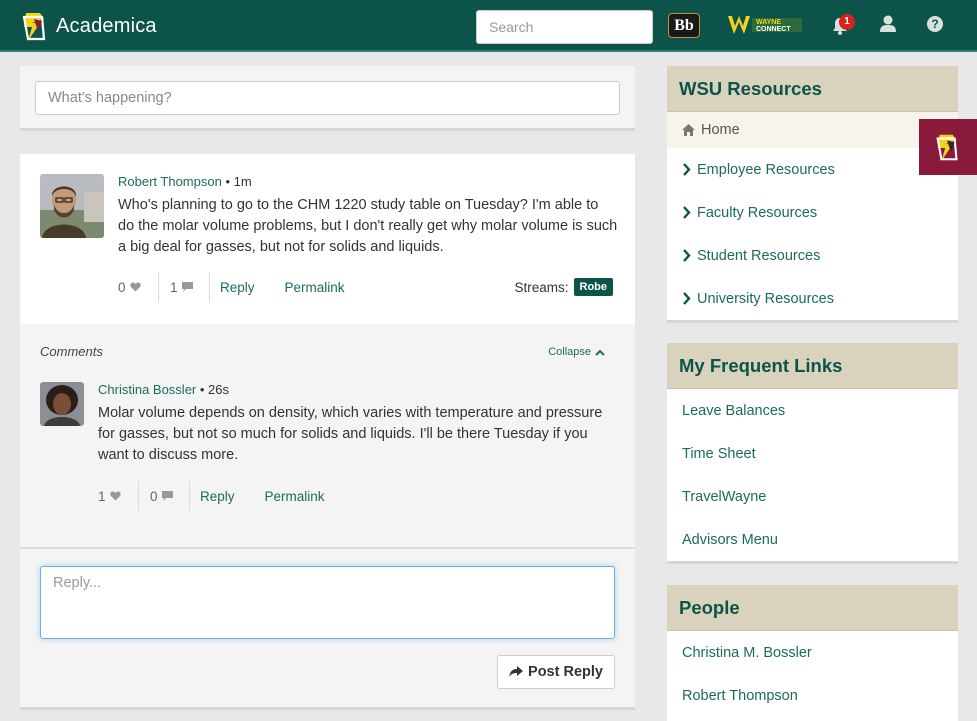  I want to click on post-reply-button: Post Reply, so click(556, 672).